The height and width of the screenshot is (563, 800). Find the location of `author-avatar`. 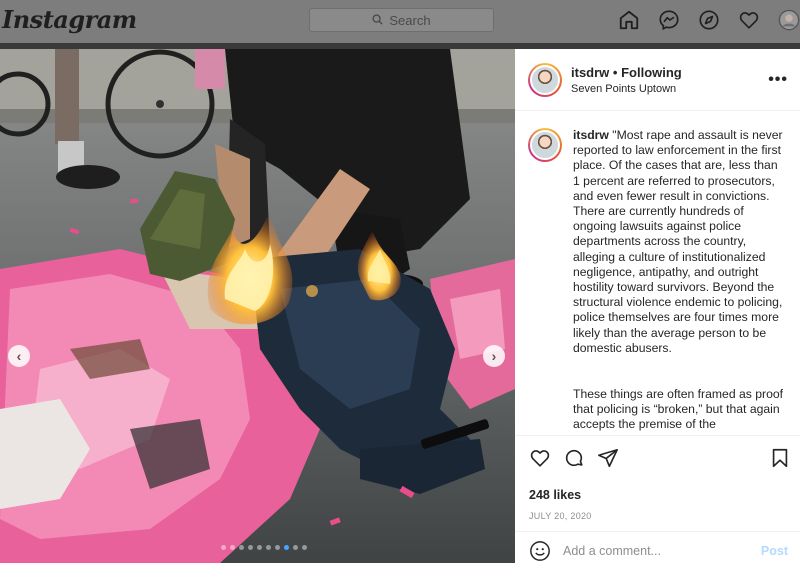

author-avatar is located at coordinates (545, 80).